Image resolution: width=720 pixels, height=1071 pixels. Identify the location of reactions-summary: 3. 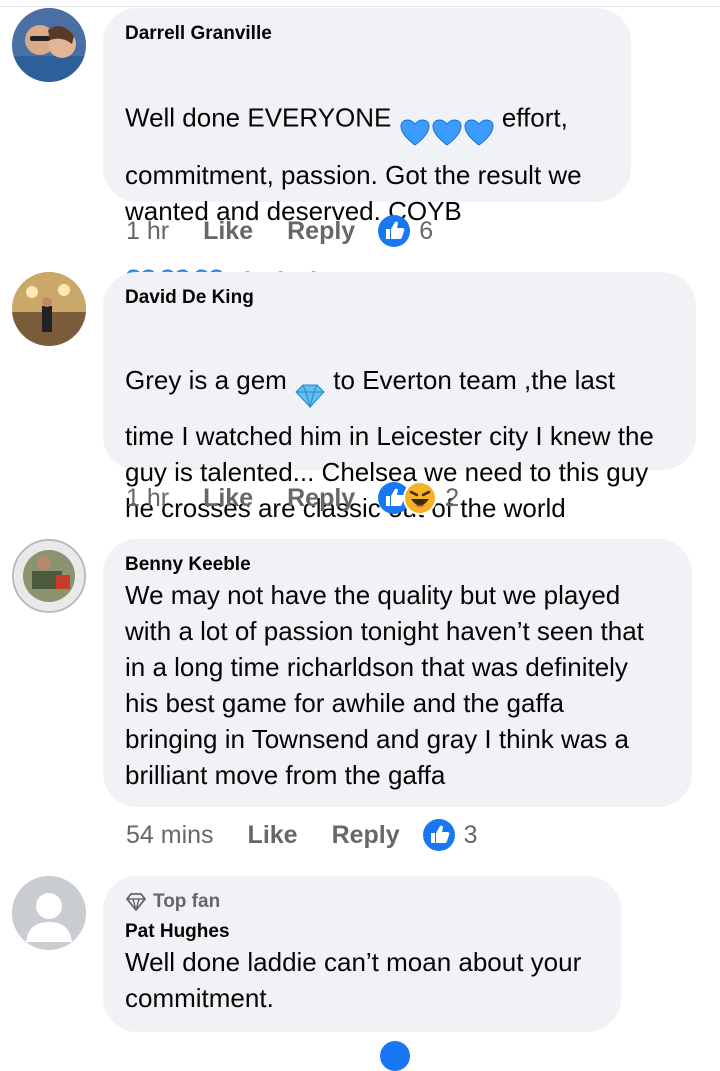
(450, 835).